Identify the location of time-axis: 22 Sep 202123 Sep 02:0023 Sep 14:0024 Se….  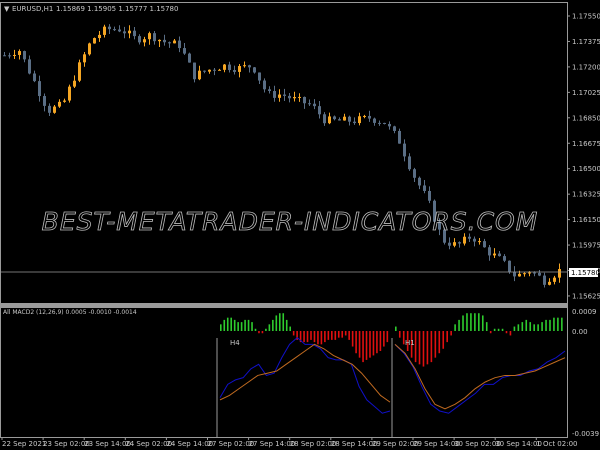
(289, 442).